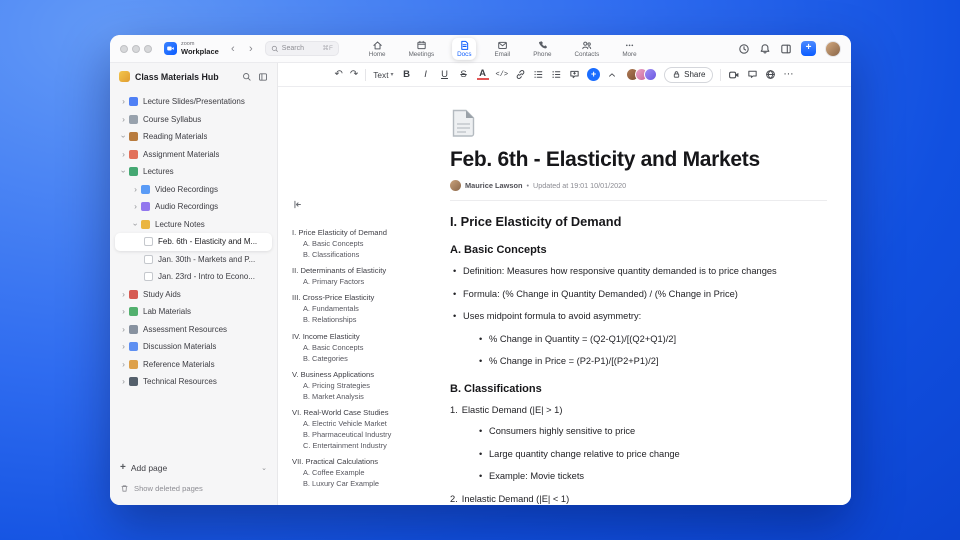  Describe the element at coordinates (366, 232) in the screenshot. I see `outline-item: I. Price Elasticity of Demand` at that location.